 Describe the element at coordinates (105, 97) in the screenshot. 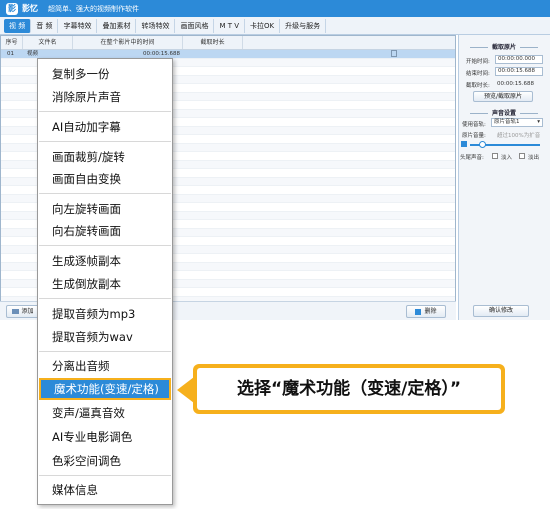

I see `menu-item-mute: 消除原片声音` at that location.